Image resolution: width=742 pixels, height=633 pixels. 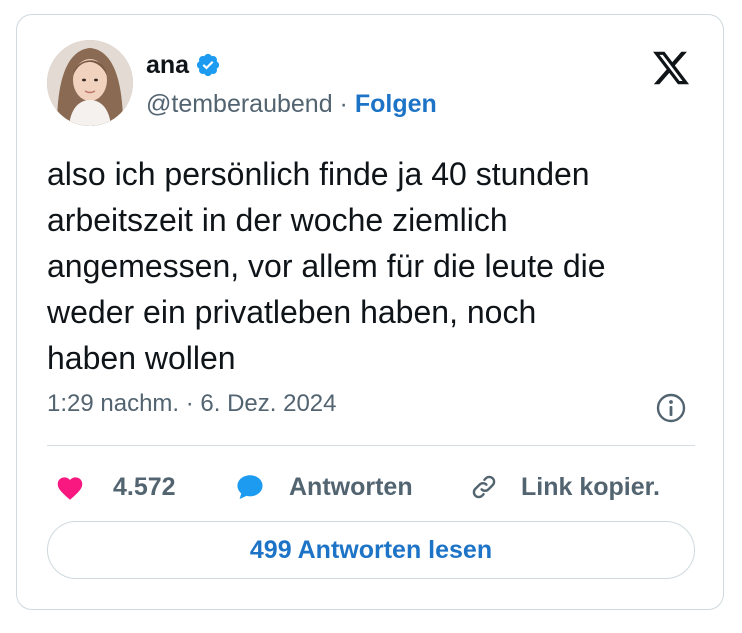 What do you see at coordinates (192, 404) in the screenshot?
I see `tweet-timestamp: 1:29 nachm. · 6. Dez. 2024` at bounding box center [192, 404].